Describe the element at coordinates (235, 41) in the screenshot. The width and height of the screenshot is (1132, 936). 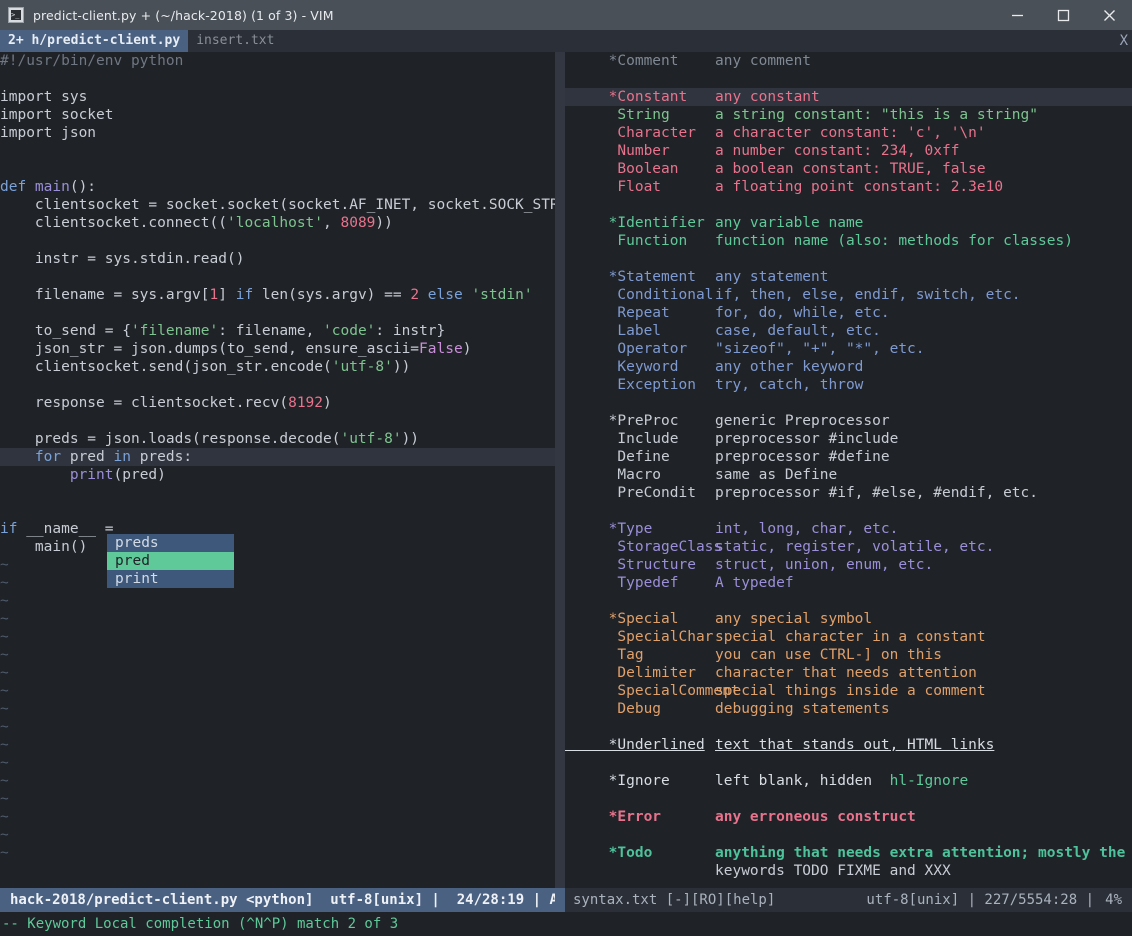
I see `tab-insert-txt: insert.txt` at that location.